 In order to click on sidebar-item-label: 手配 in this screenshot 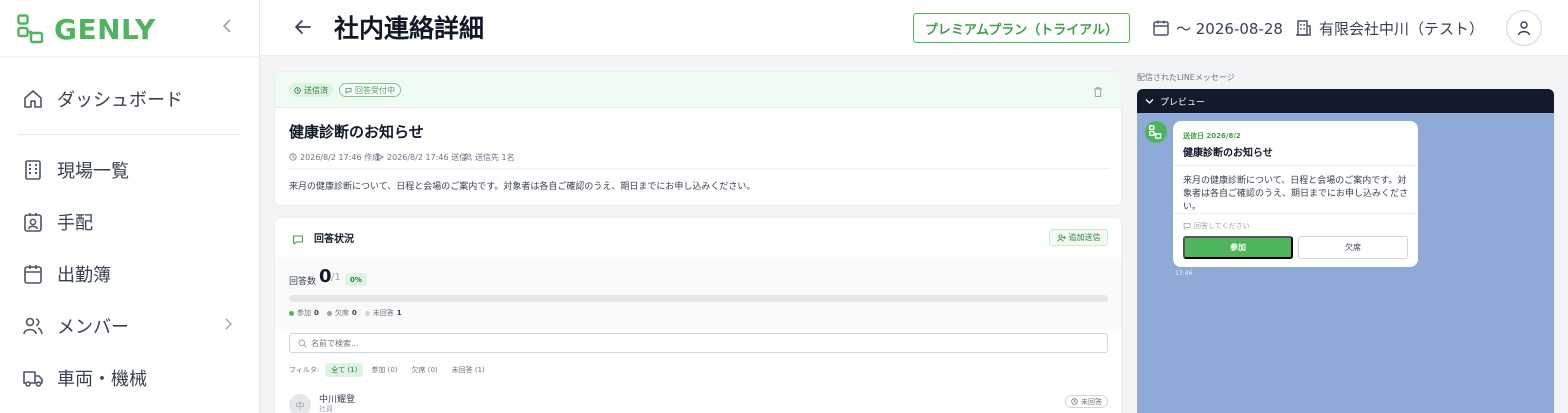, I will do `click(75, 223)`.